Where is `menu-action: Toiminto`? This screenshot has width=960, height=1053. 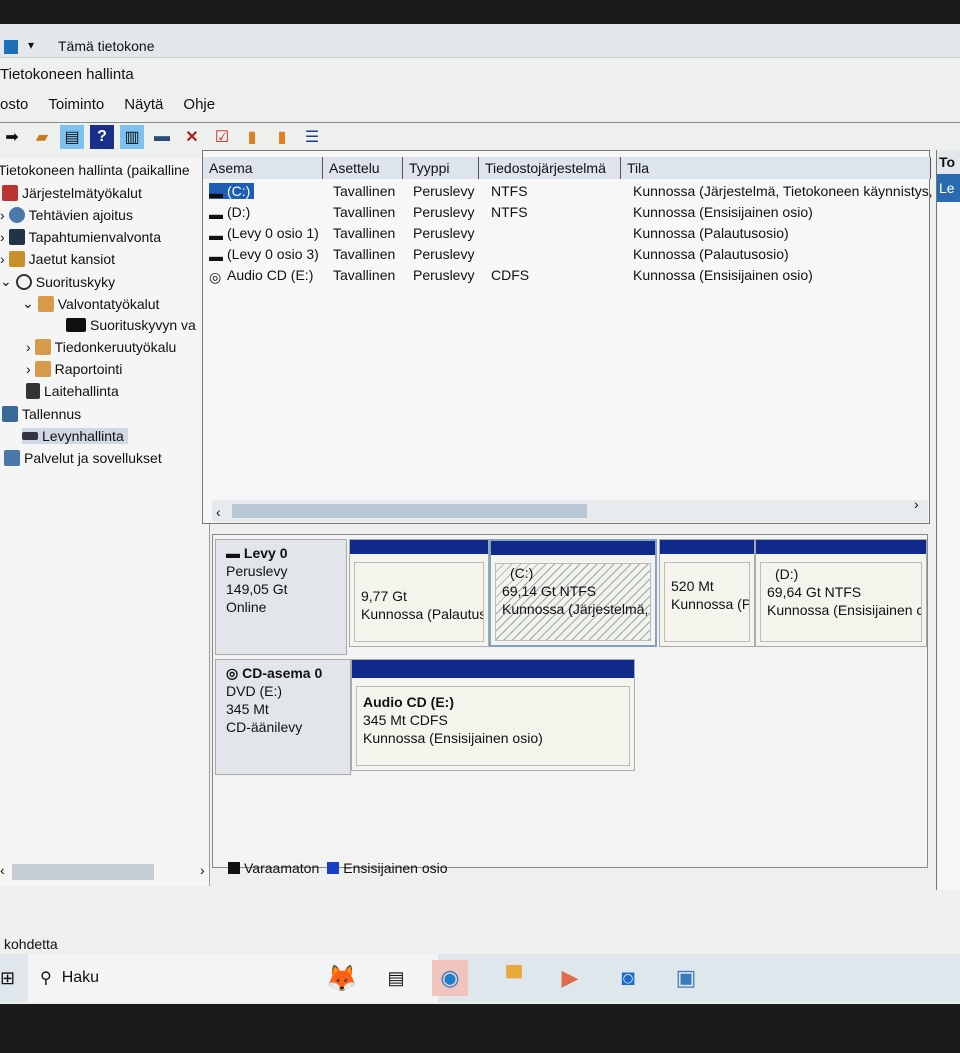
menu-action: Toiminto is located at coordinates (76, 108).